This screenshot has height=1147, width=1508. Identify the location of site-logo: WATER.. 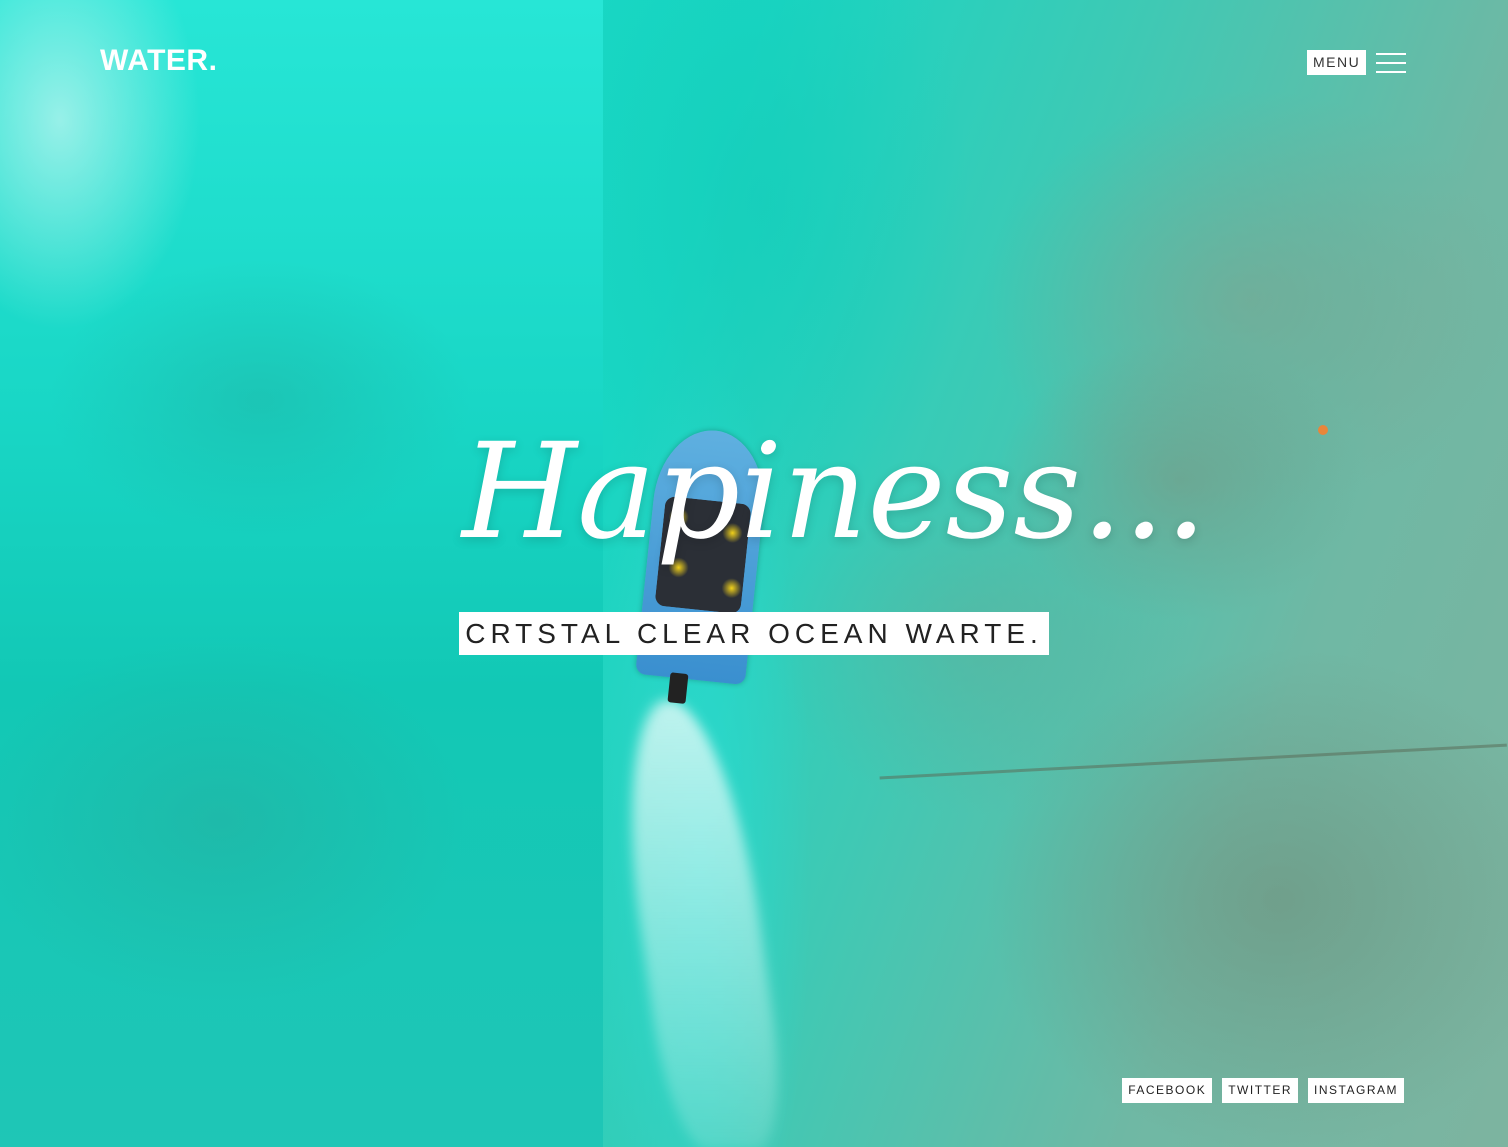
(158, 61).